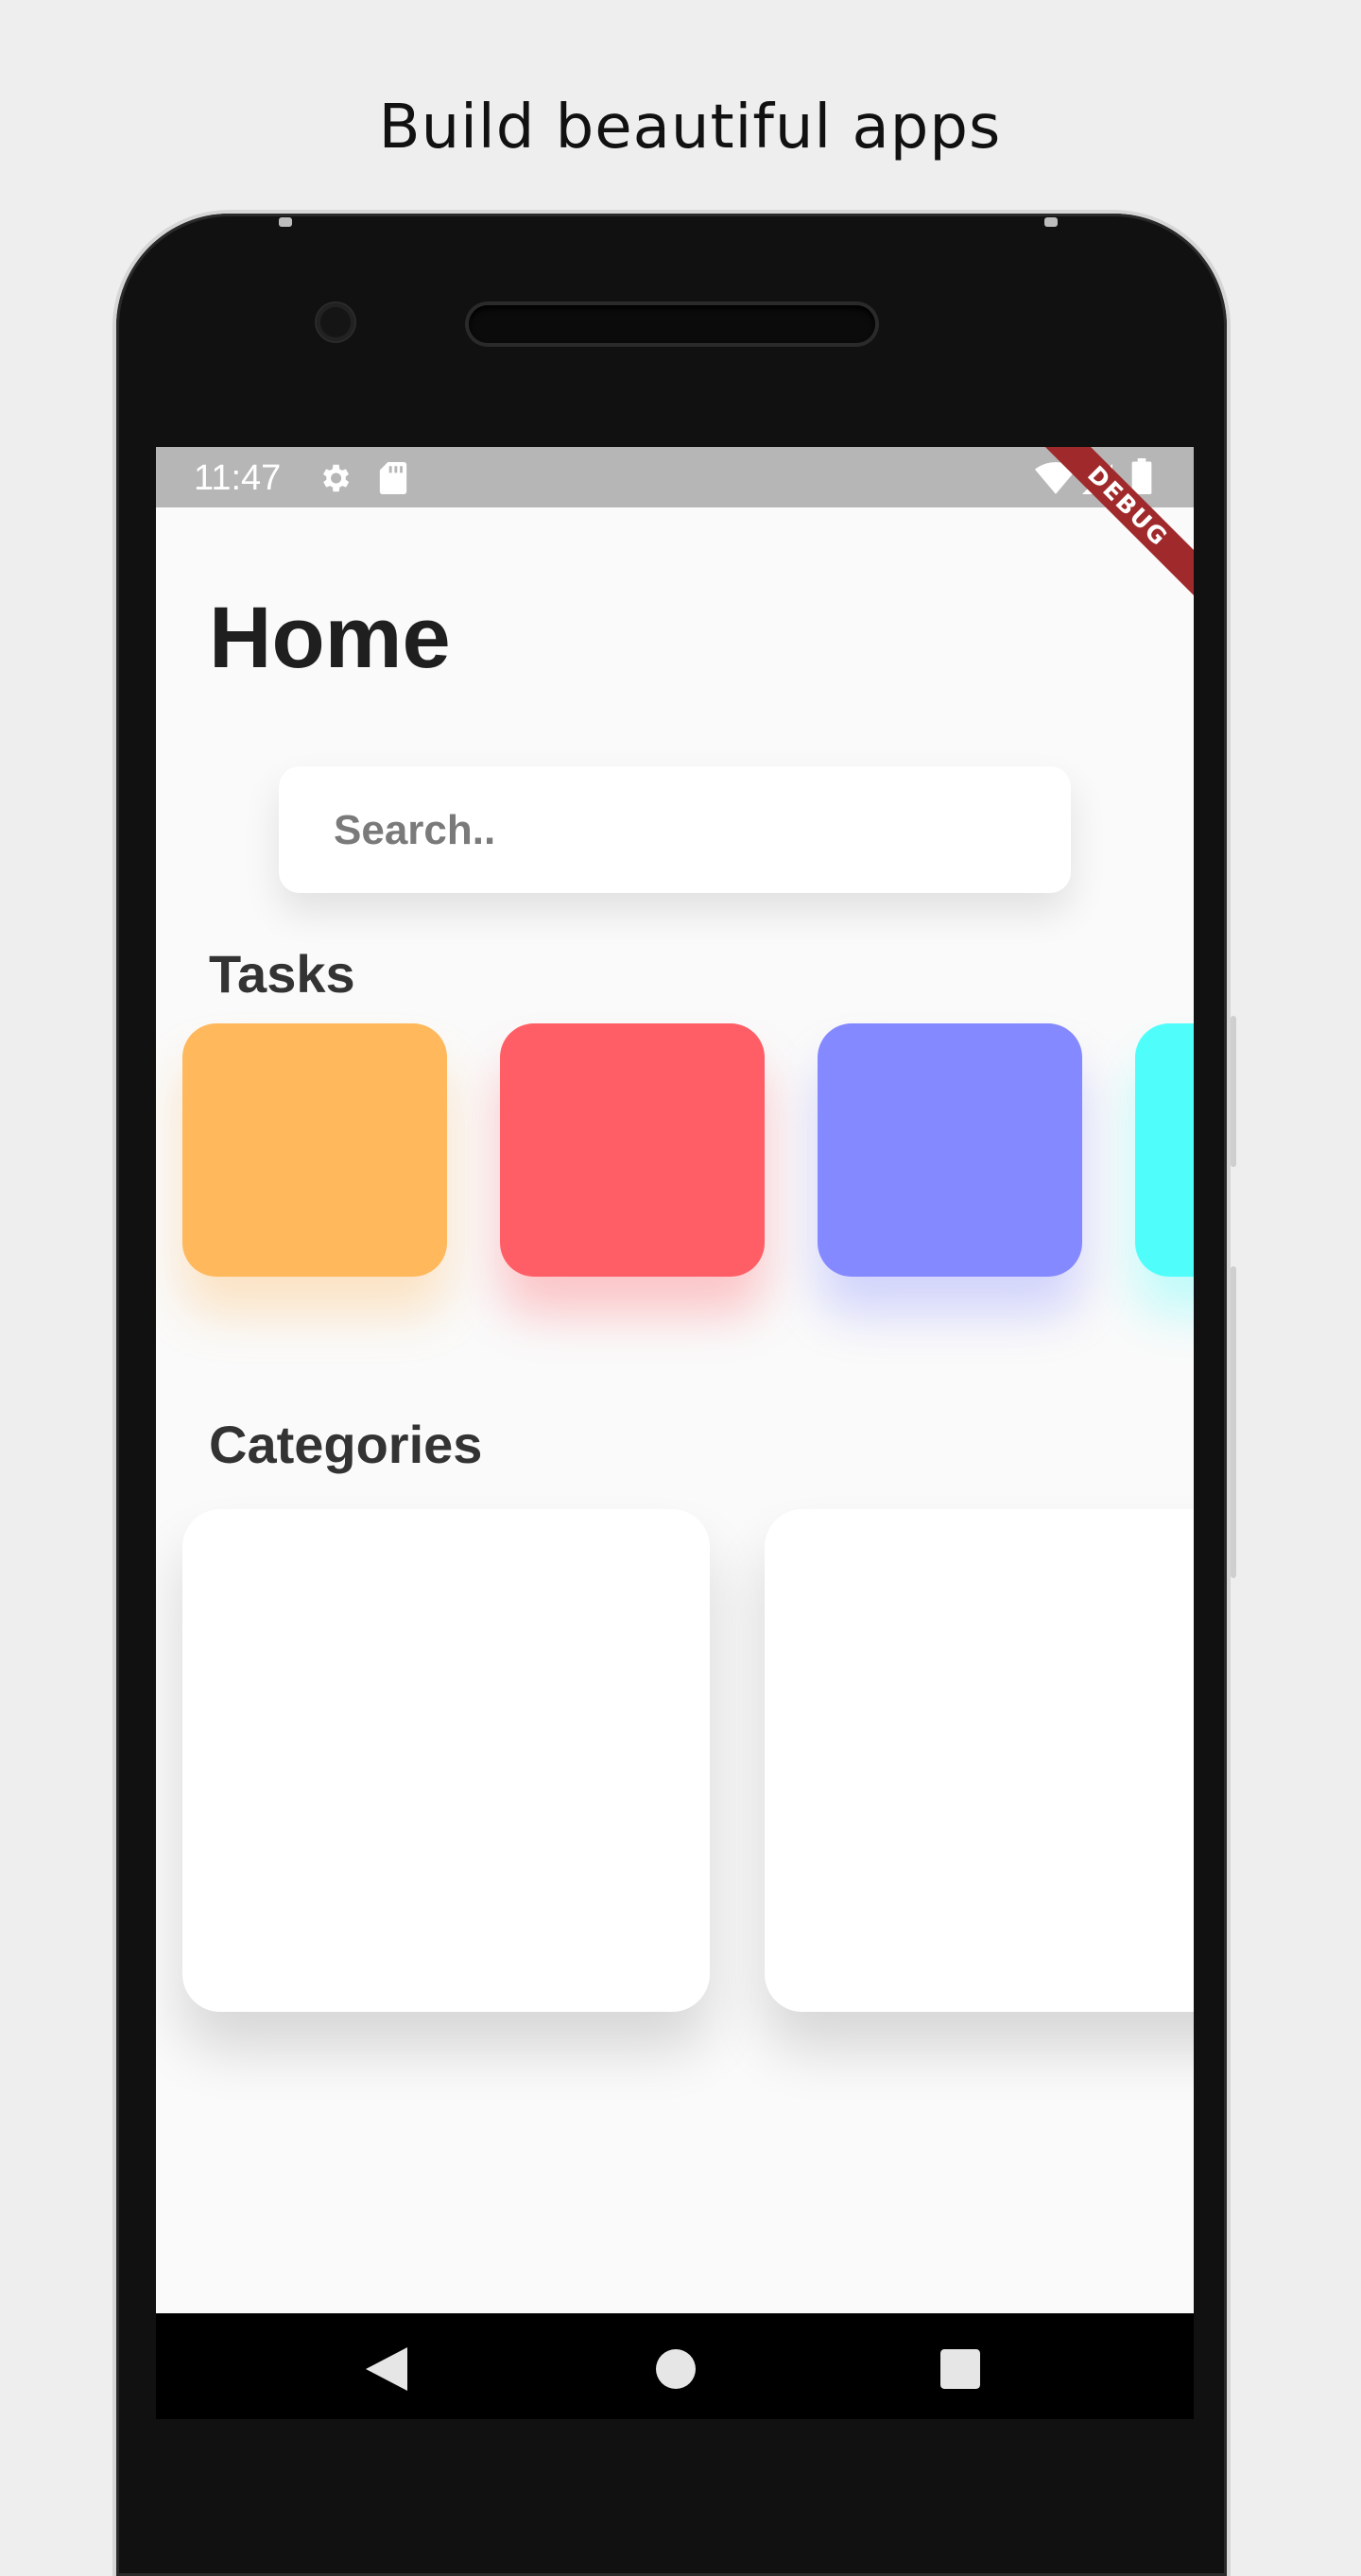 The image size is (1361, 2576). I want to click on settings-icon, so click(335, 480).